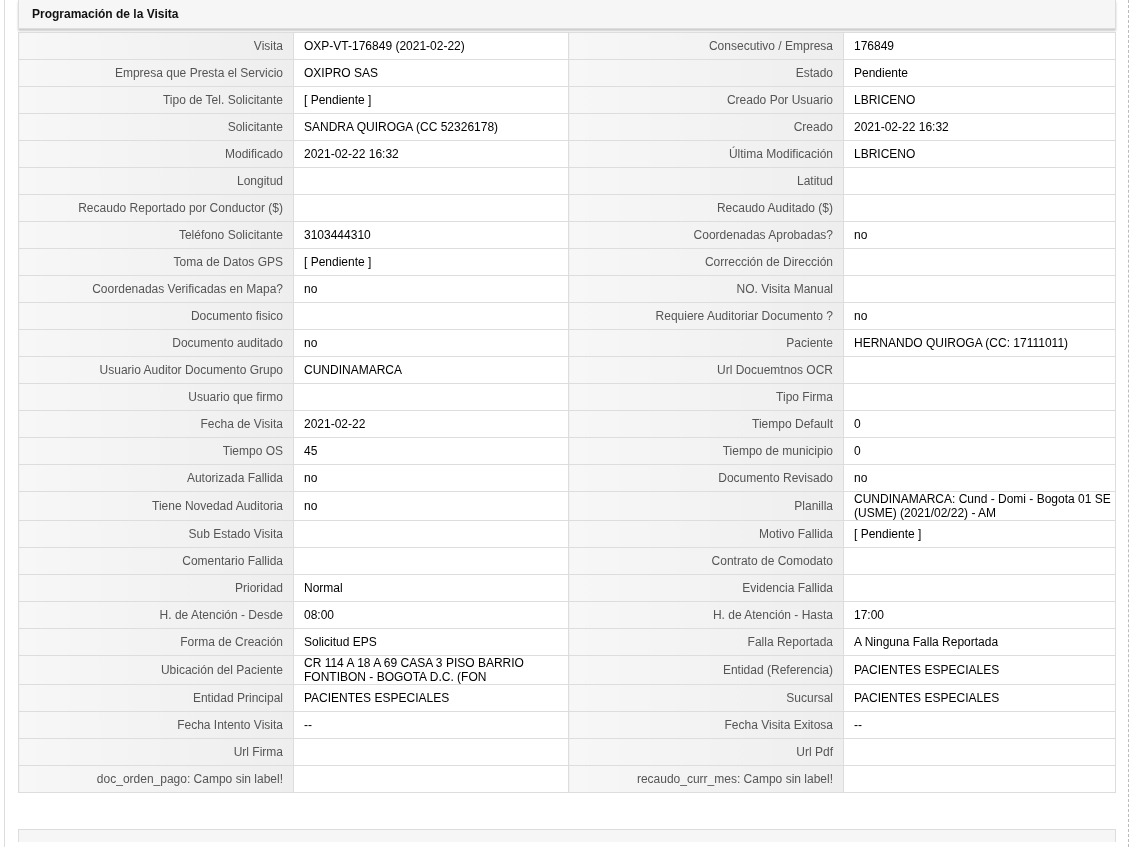 The height and width of the screenshot is (847, 1136). Describe the element at coordinates (241, 424) in the screenshot. I see `field-label: Fecha de Visita` at that location.